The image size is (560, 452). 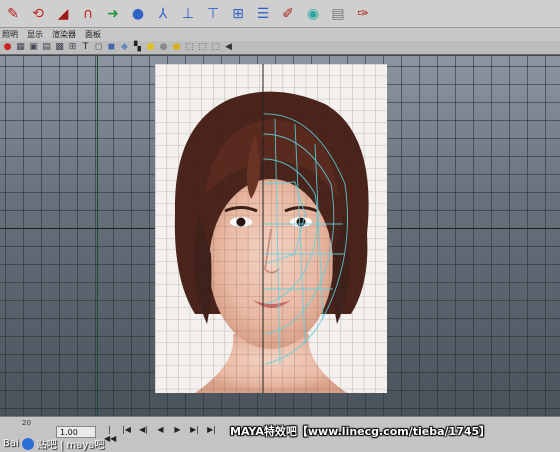 I want to click on baidu-watermark: Bai 贴吧 | maya吧, so click(x=53, y=443).